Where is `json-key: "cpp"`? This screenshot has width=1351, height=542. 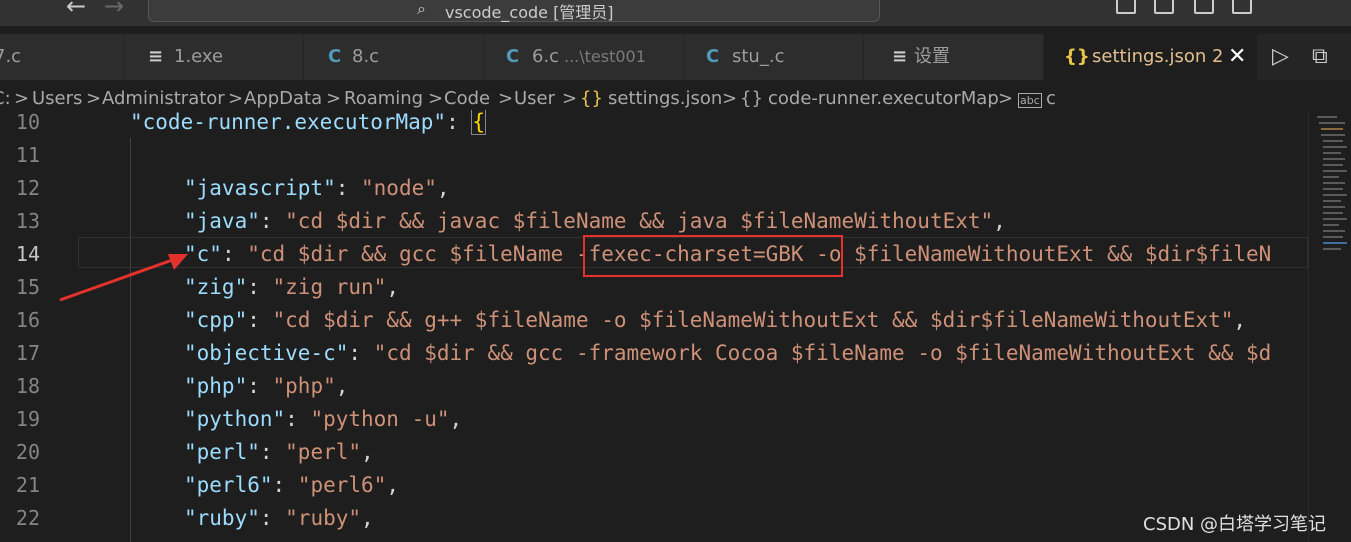 json-key: "cpp" is located at coordinates (216, 320).